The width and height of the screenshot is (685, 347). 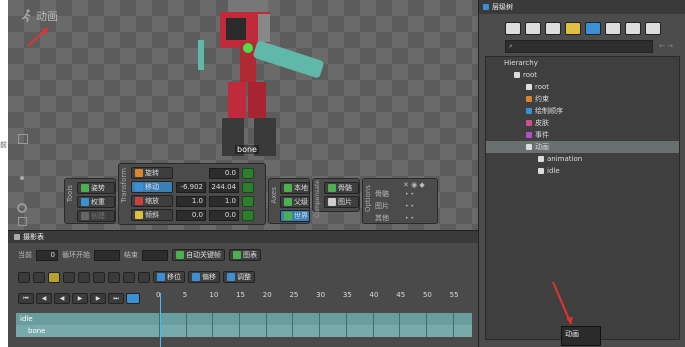 What do you see at coordinates (653, 28) in the screenshot?
I see `import-icon` at bounding box center [653, 28].